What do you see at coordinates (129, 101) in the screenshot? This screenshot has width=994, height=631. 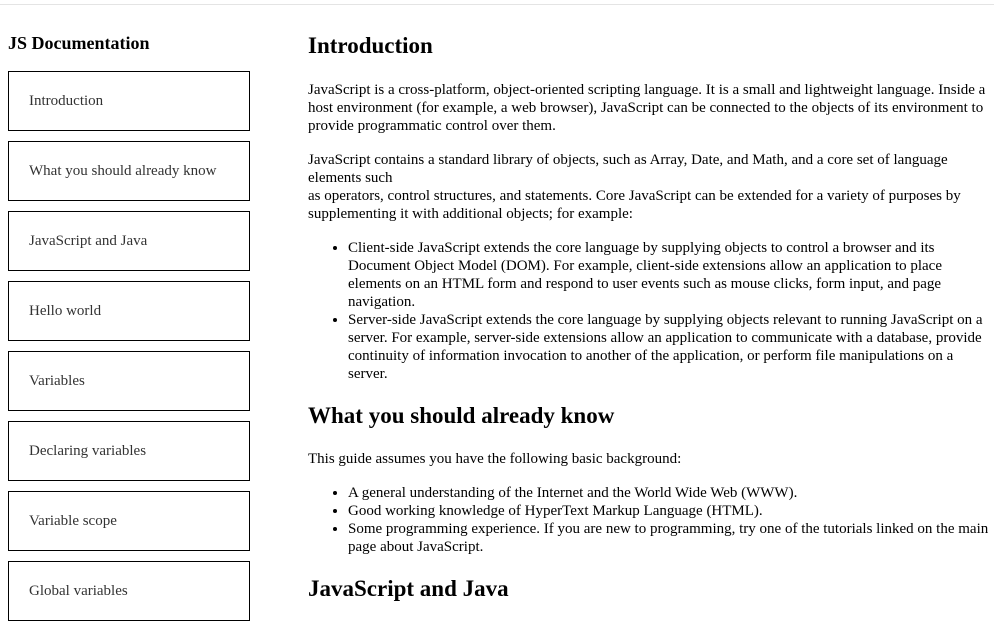 I see `nav-link-introduction: Introduction` at bounding box center [129, 101].